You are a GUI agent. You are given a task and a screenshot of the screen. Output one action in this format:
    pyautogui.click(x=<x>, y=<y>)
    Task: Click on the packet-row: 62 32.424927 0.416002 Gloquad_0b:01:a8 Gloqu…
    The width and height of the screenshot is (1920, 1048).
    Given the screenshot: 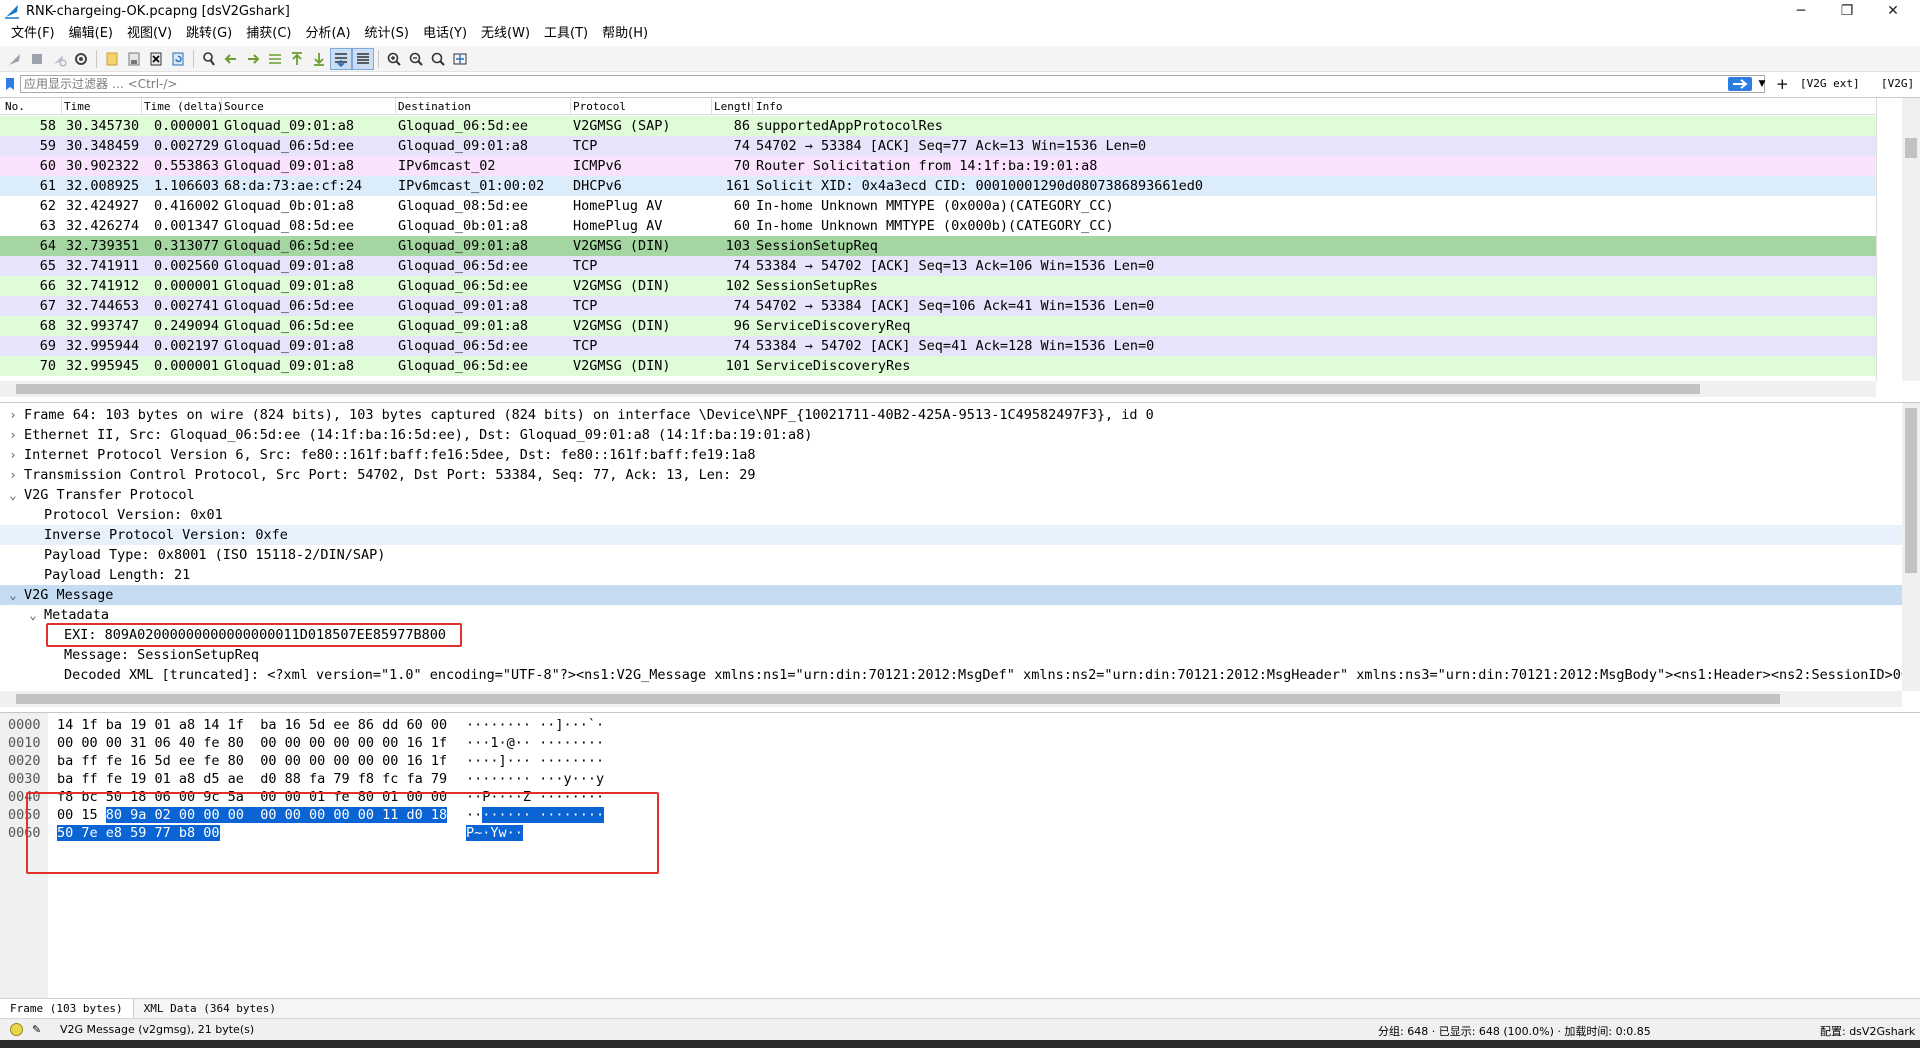 What is the action you would take?
    pyautogui.click(x=938, y=206)
    